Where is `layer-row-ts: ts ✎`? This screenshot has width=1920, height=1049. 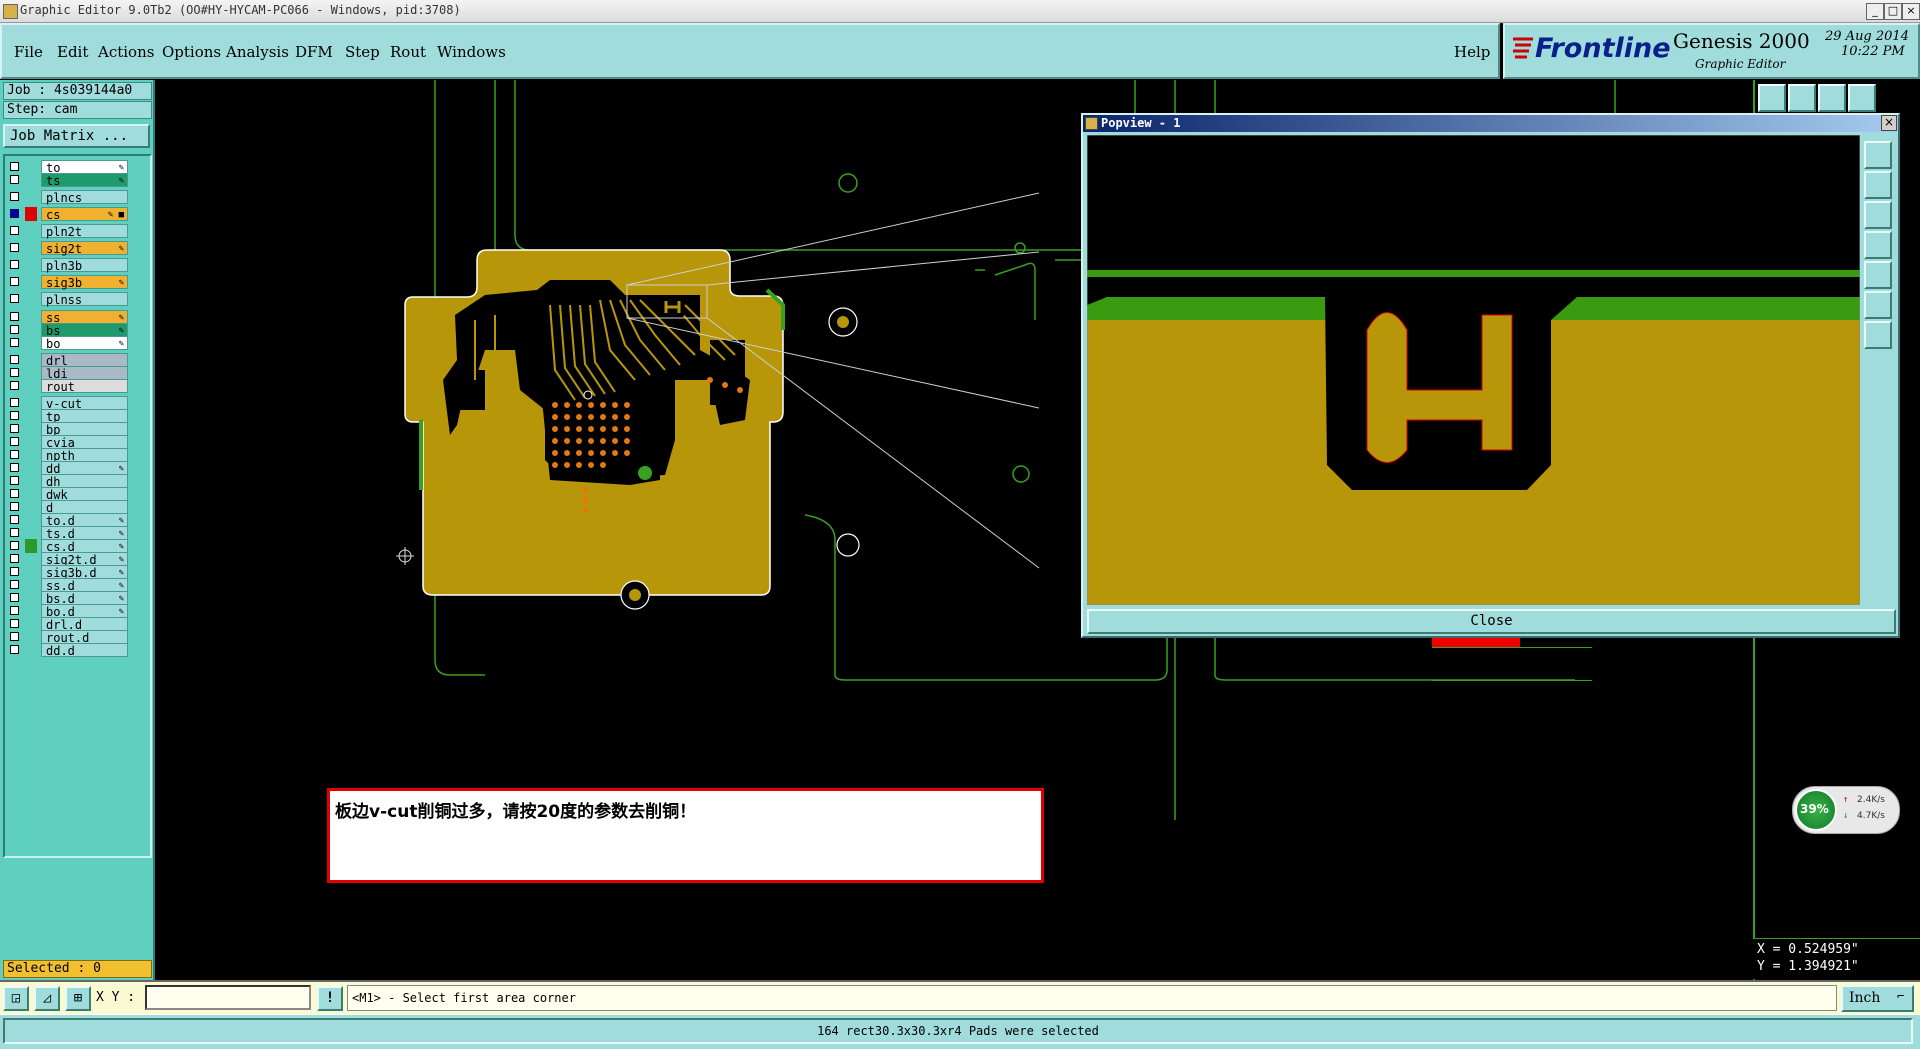 layer-row-ts: ts ✎ is located at coordinates (77, 180).